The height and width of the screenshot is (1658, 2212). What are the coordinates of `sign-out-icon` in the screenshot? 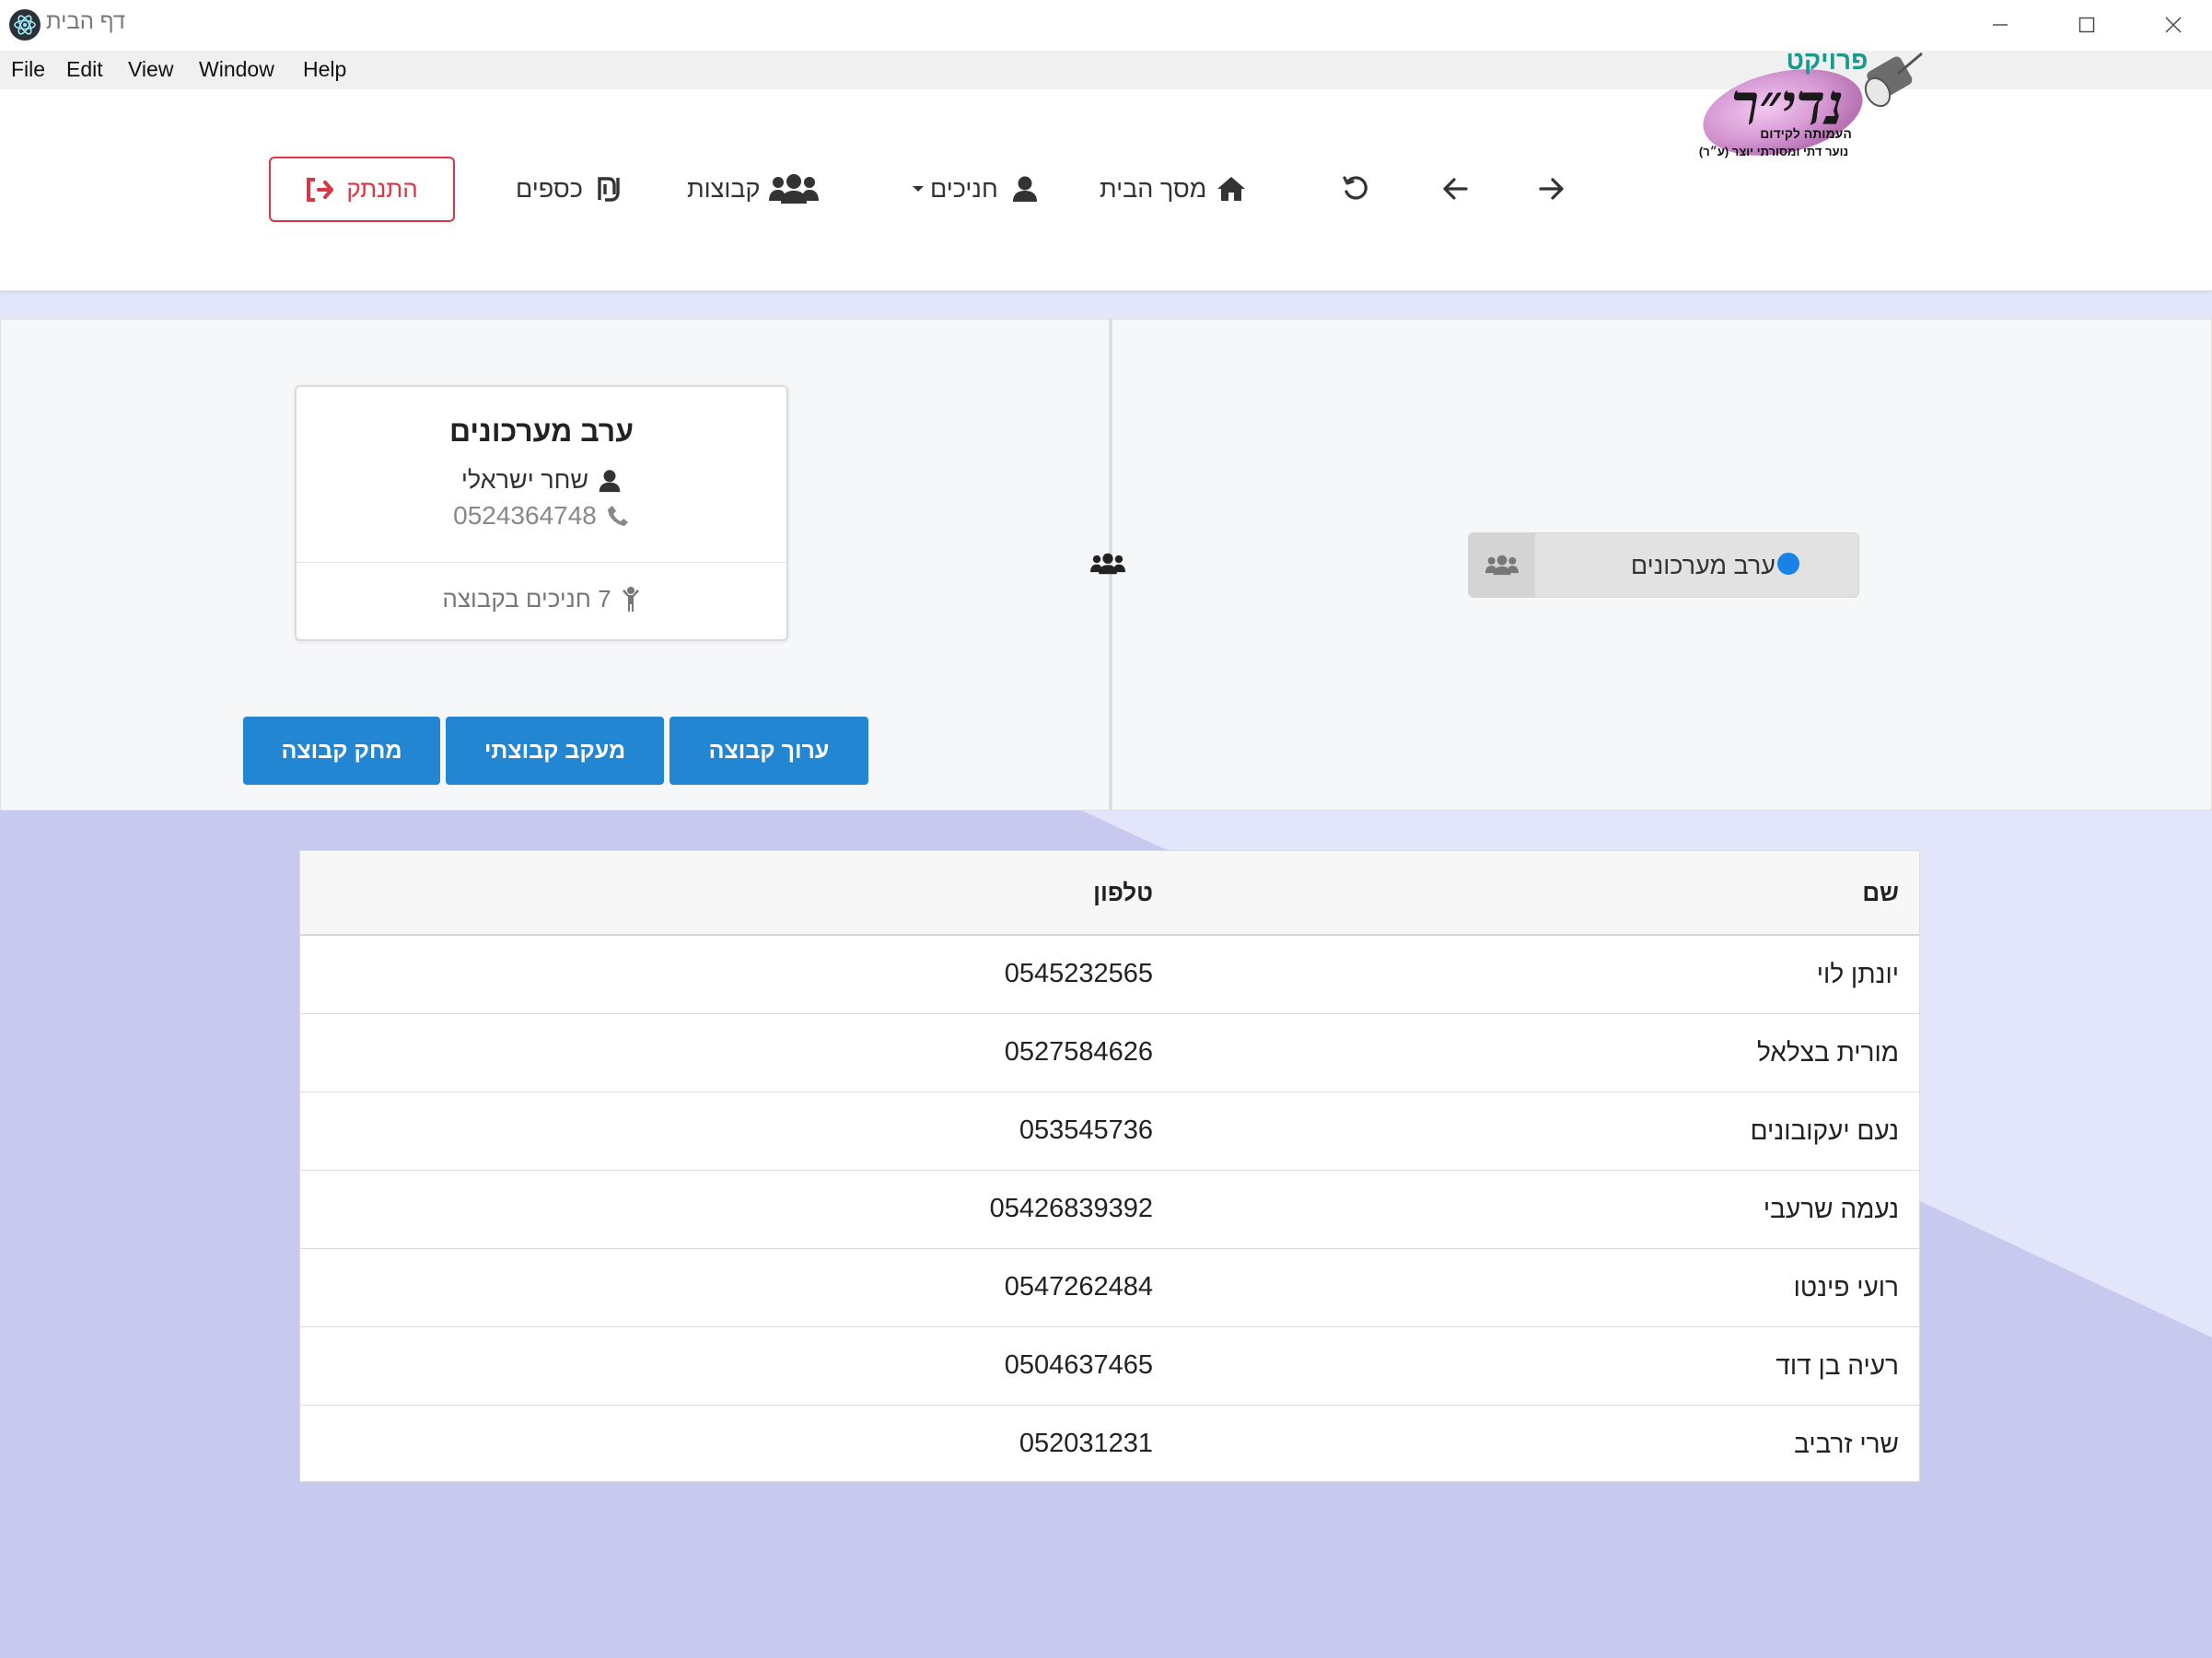 It's located at (320, 189).